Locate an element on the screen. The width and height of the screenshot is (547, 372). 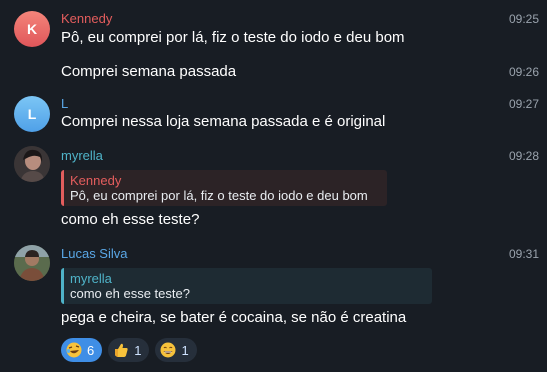
message-time: 09:25 is located at coordinates (523, 19).